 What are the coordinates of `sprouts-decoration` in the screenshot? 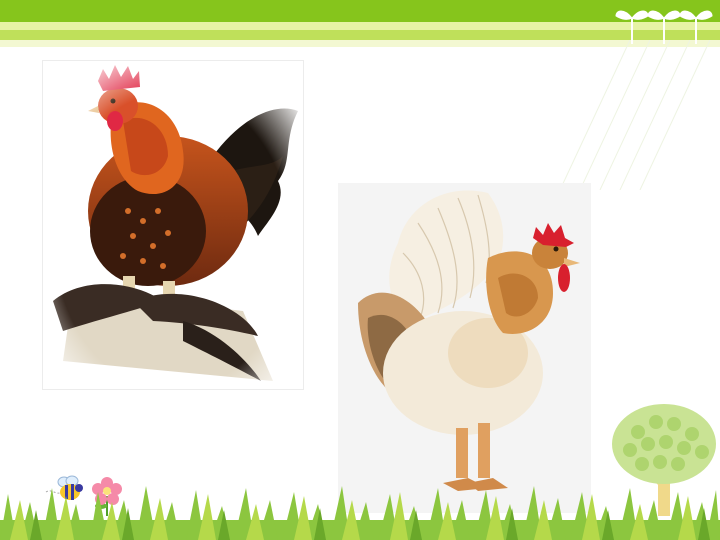 It's located at (664, 27).